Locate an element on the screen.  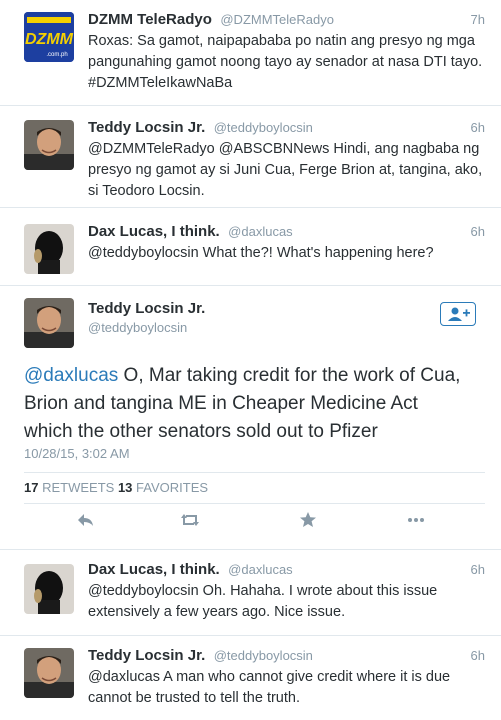
tweet-stats: 17 RETWEETS 13 FAVORITES is located at coordinates (254, 488).